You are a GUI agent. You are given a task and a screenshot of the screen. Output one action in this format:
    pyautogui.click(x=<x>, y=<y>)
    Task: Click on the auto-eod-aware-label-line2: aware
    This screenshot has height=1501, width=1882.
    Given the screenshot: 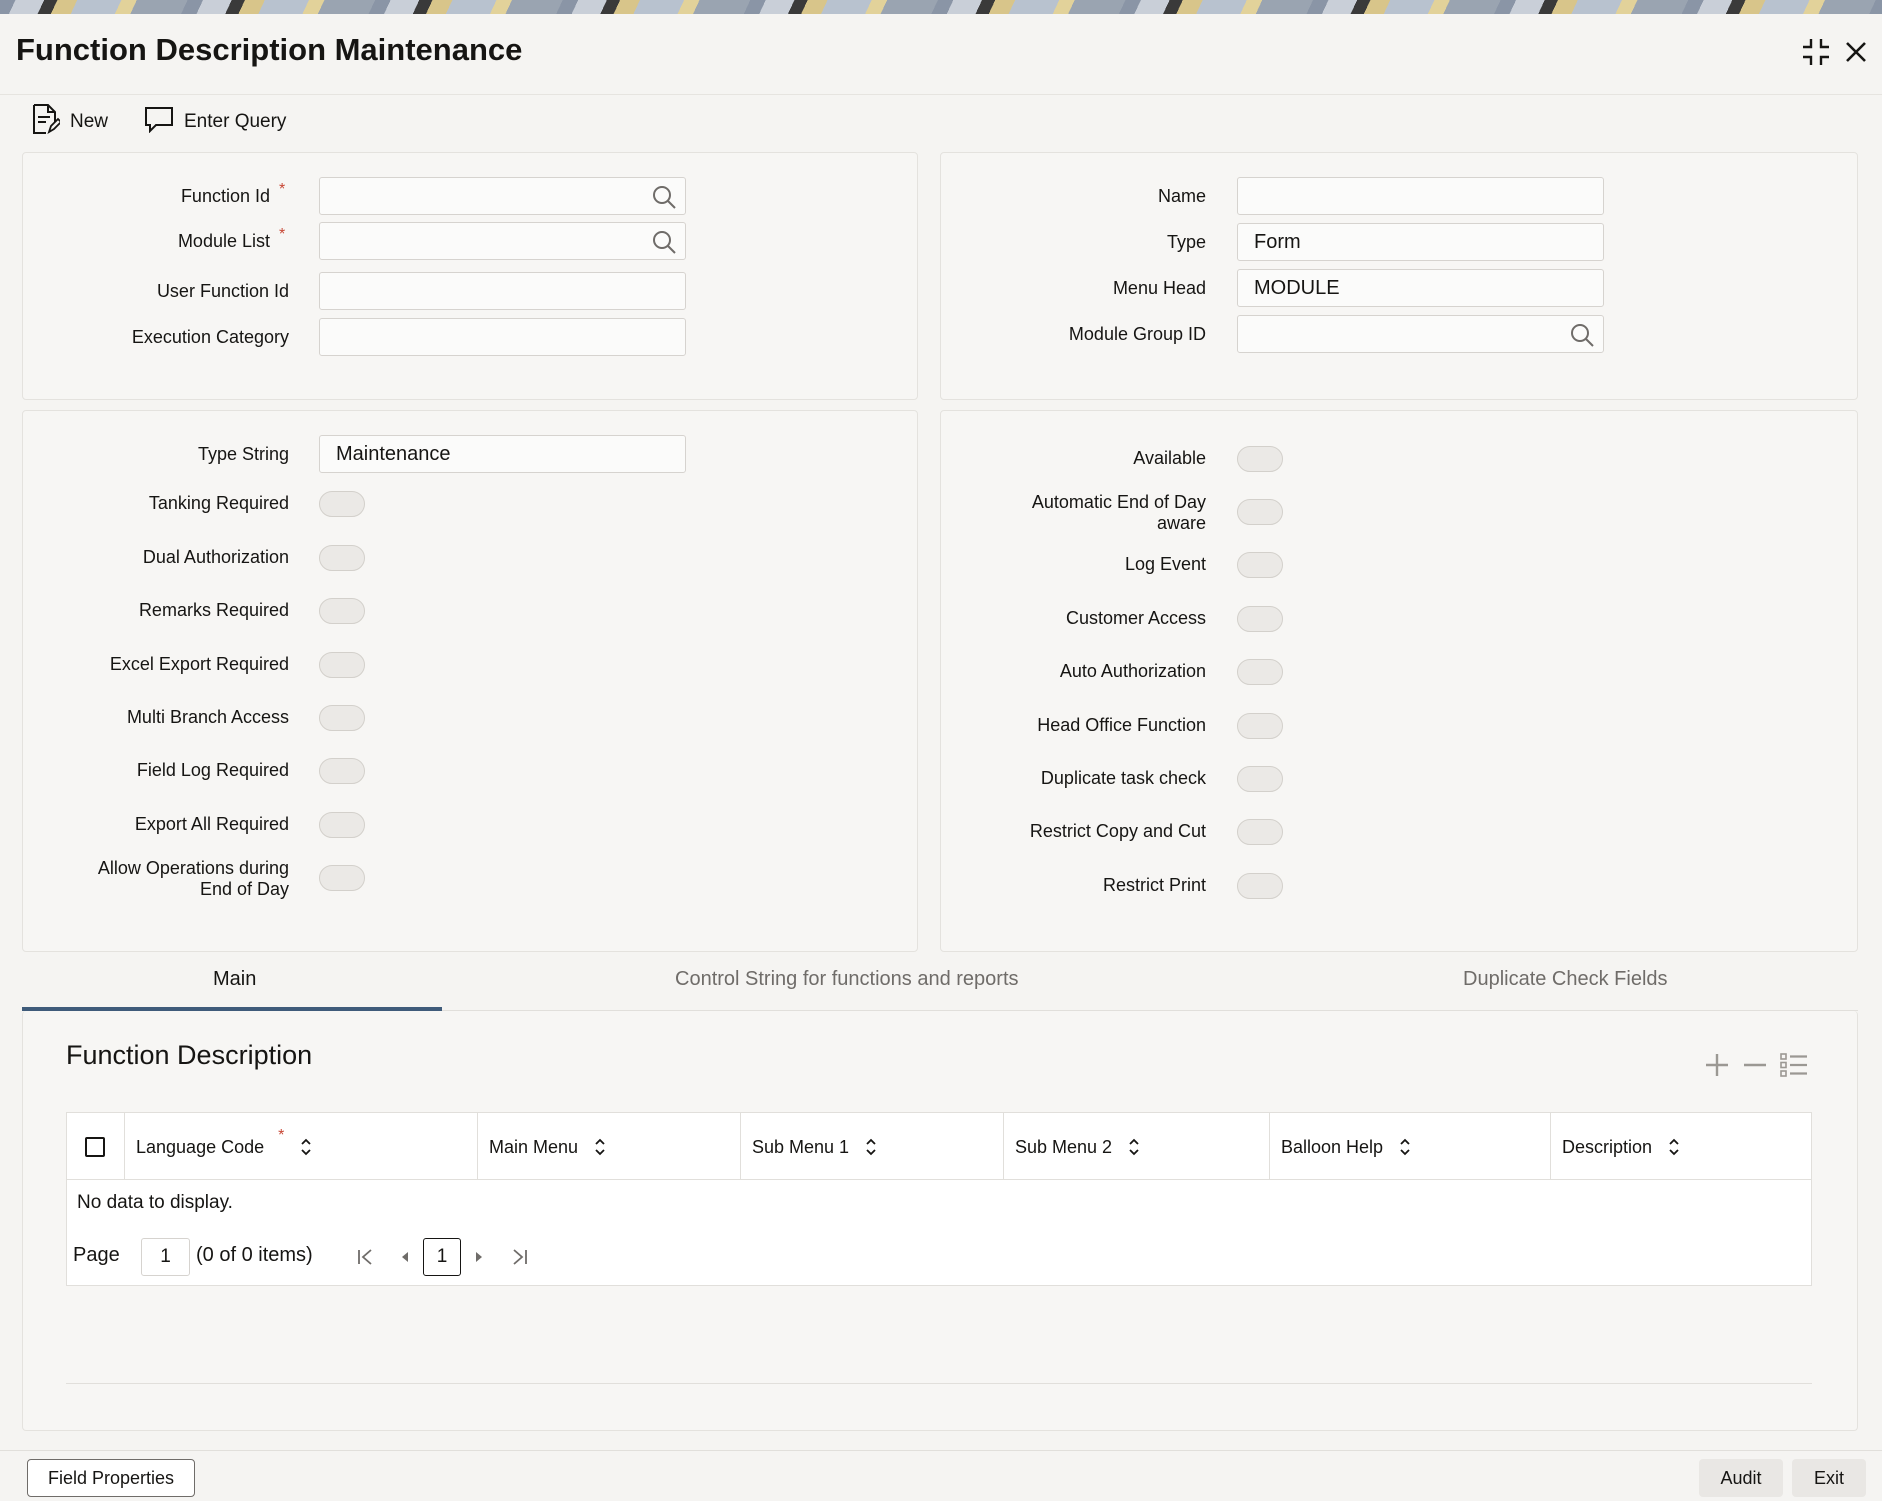 What is the action you would take?
    pyautogui.click(x=1181, y=523)
    